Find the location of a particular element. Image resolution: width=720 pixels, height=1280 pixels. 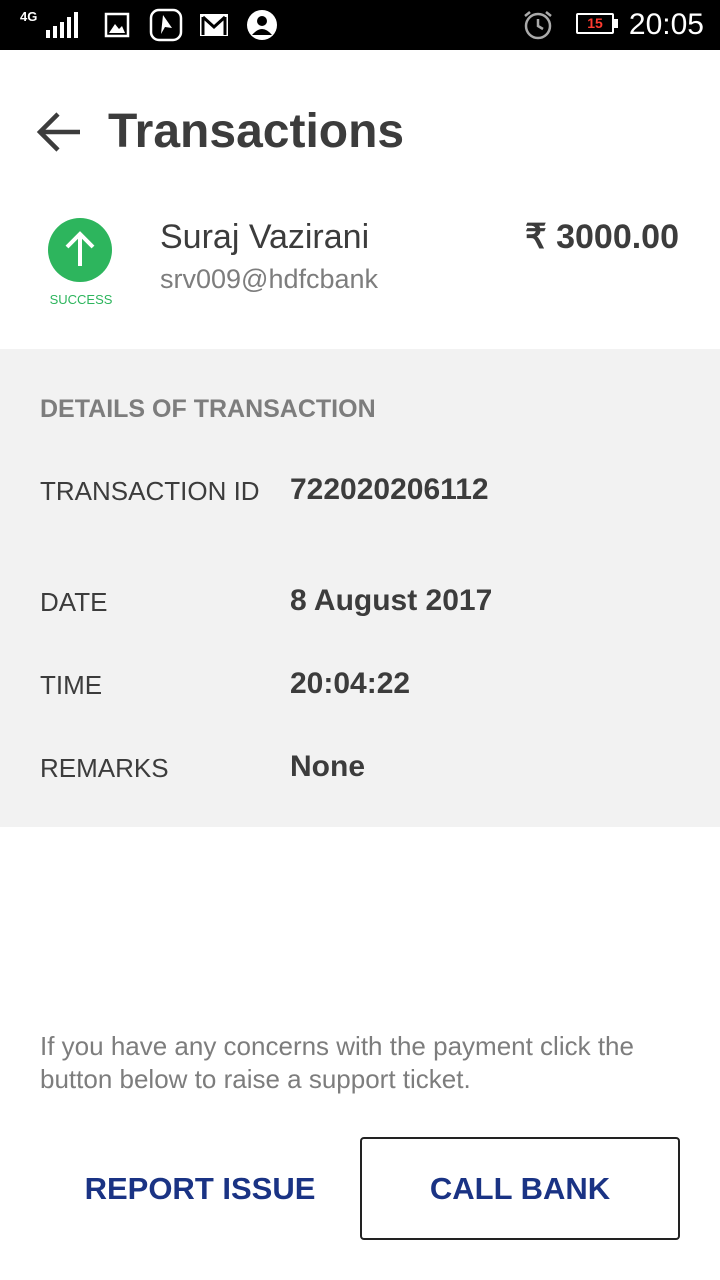

back-button is located at coordinates (60, 132).